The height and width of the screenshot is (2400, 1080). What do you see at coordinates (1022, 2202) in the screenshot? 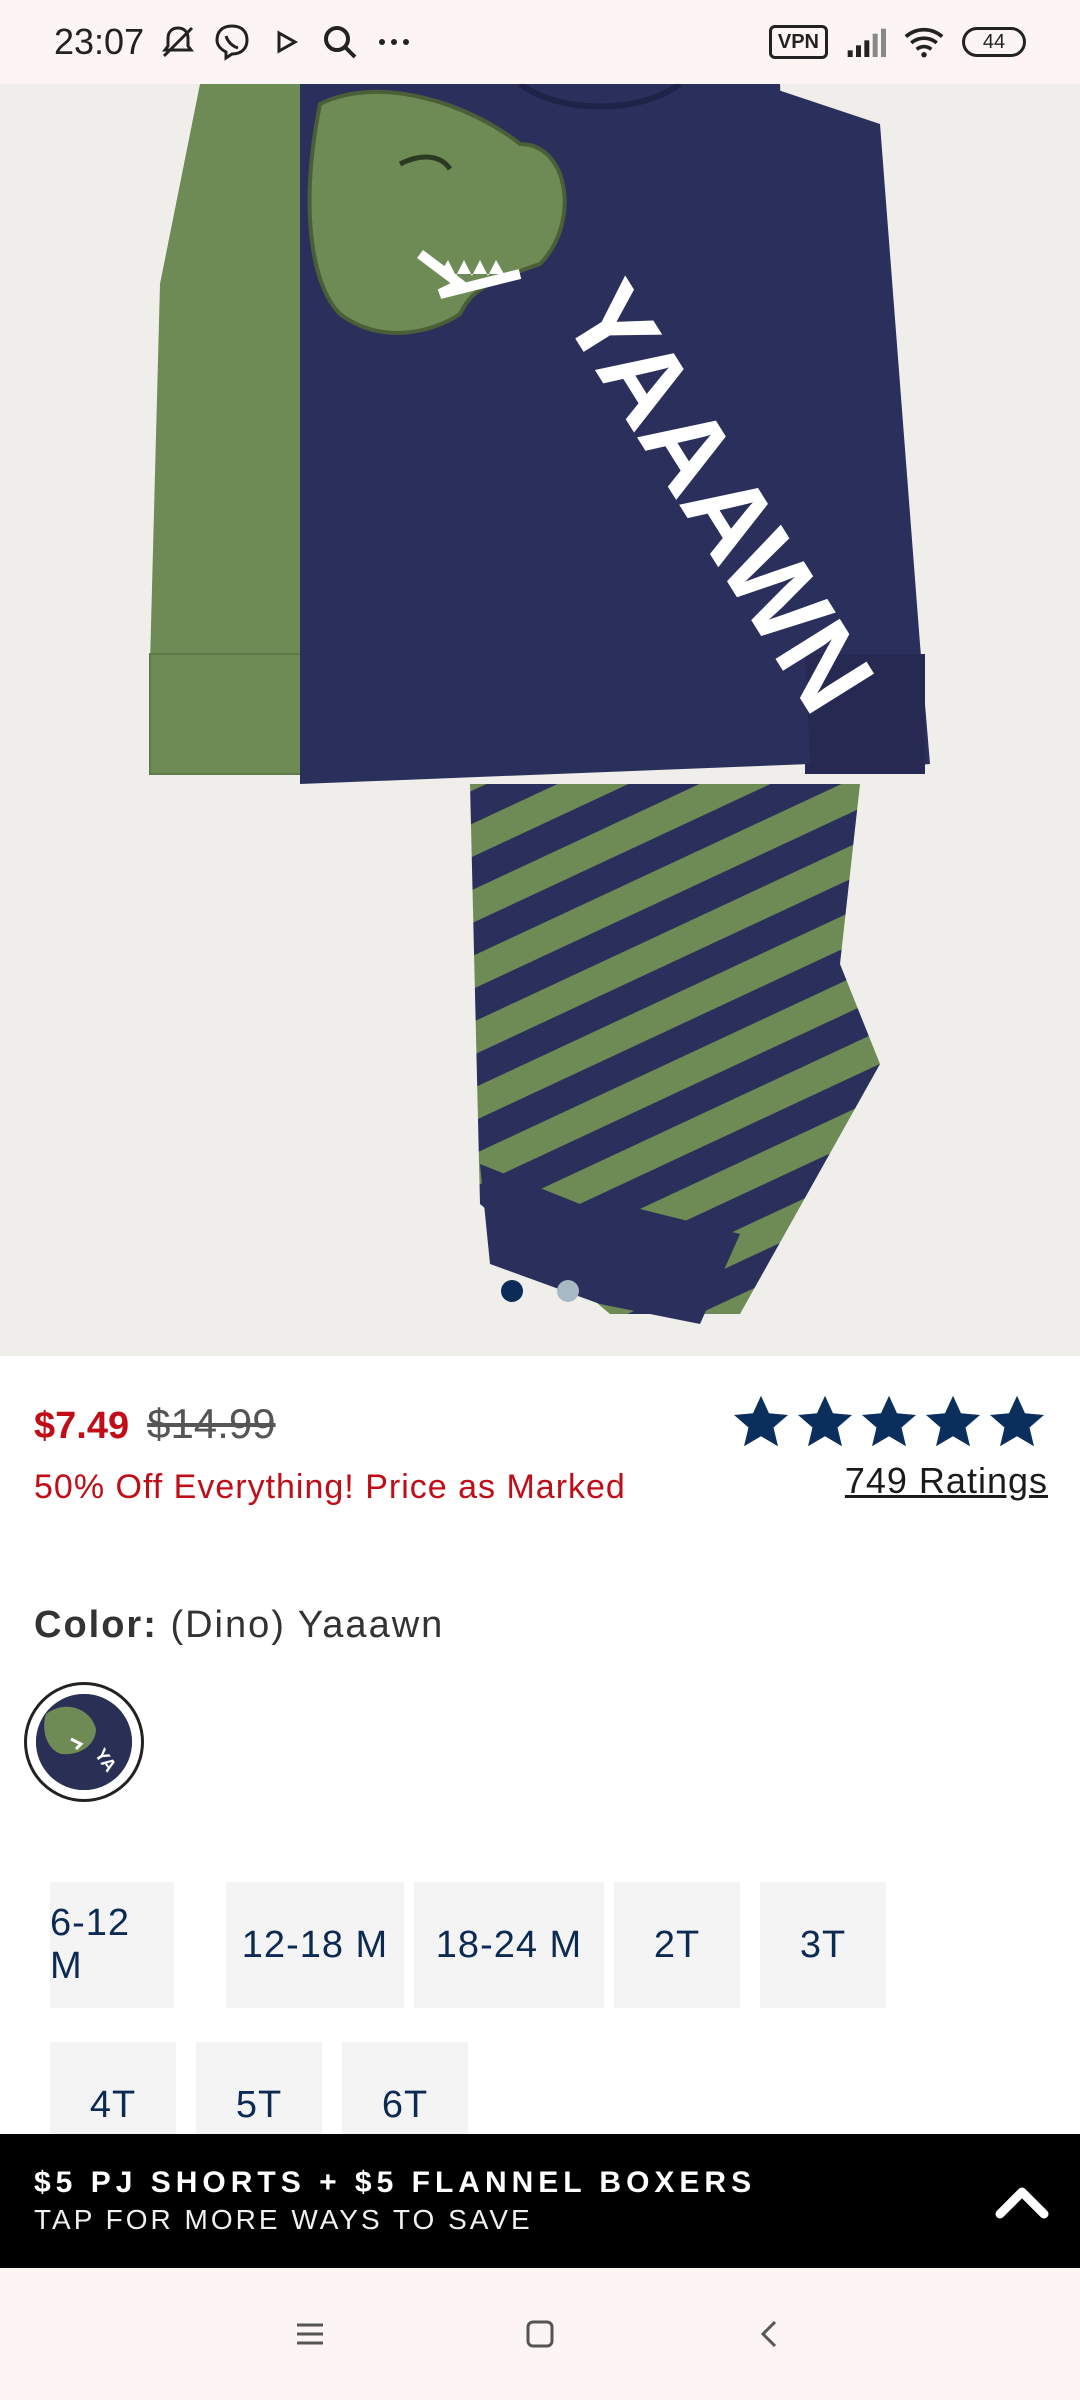
I see `chevron-up-icon` at bounding box center [1022, 2202].